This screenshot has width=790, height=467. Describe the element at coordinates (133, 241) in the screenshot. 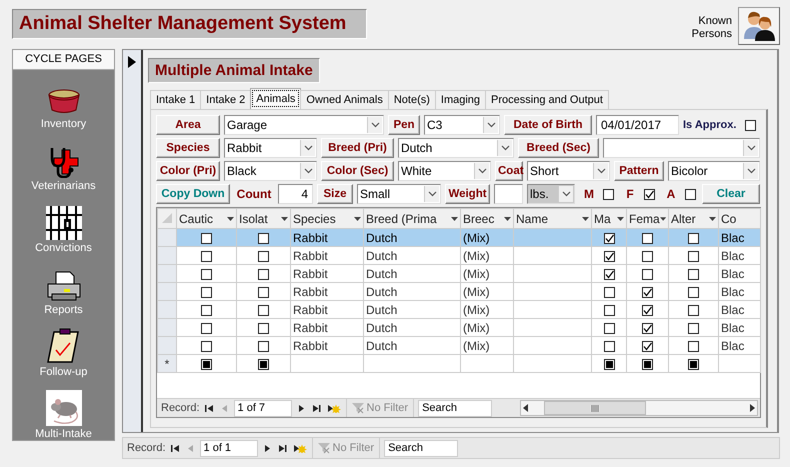

I see `record-selector` at that location.